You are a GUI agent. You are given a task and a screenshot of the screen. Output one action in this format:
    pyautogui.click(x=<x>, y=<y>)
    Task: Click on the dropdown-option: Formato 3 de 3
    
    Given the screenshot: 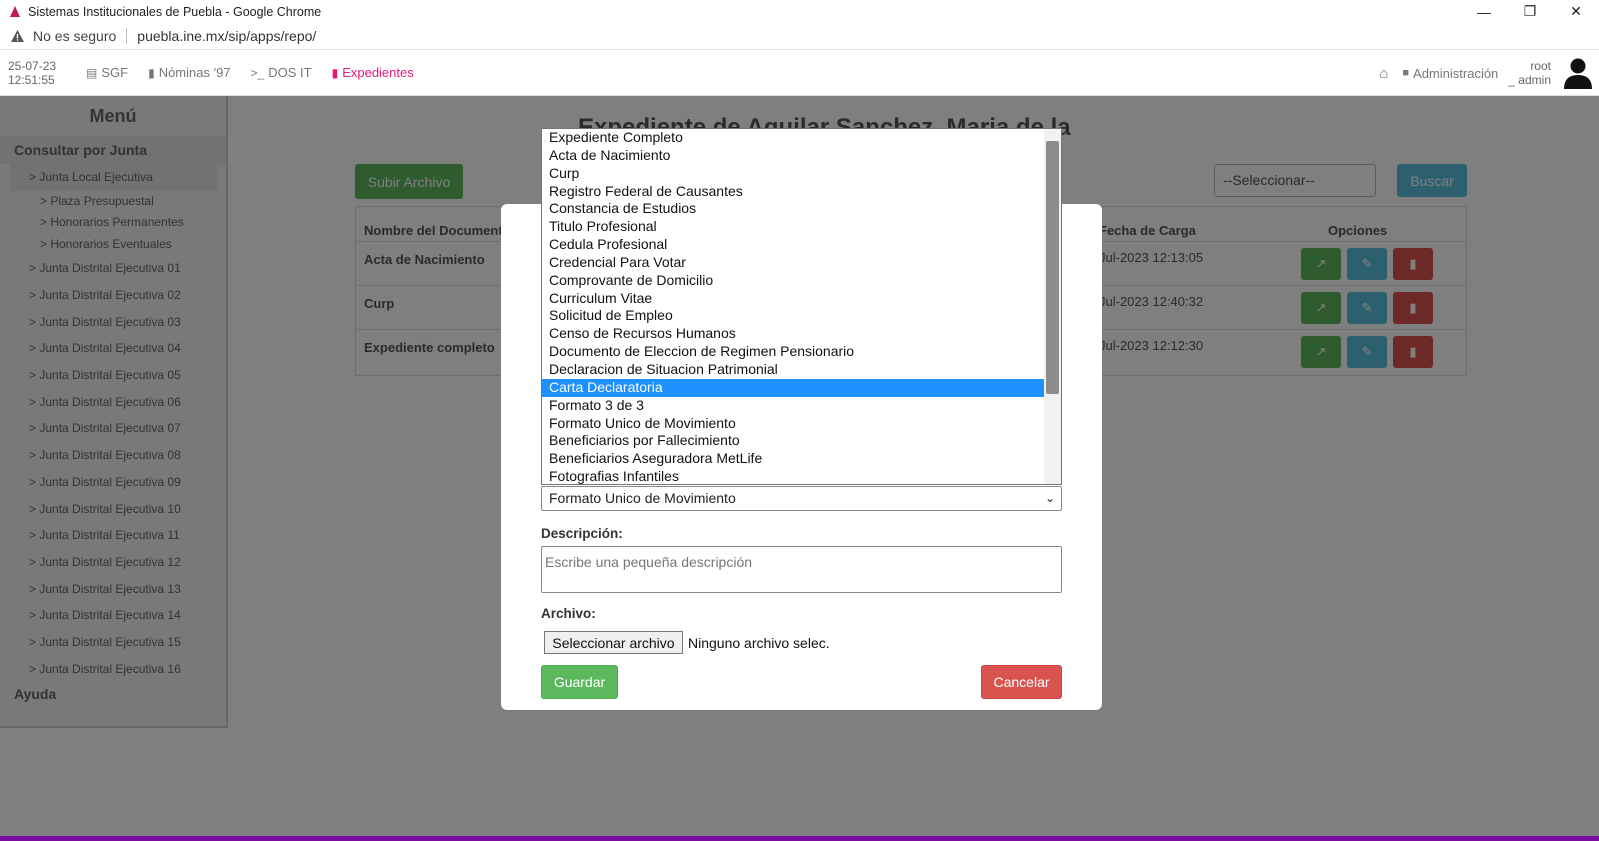 What is the action you would take?
    pyautogui.click(x=793, y=406)
    